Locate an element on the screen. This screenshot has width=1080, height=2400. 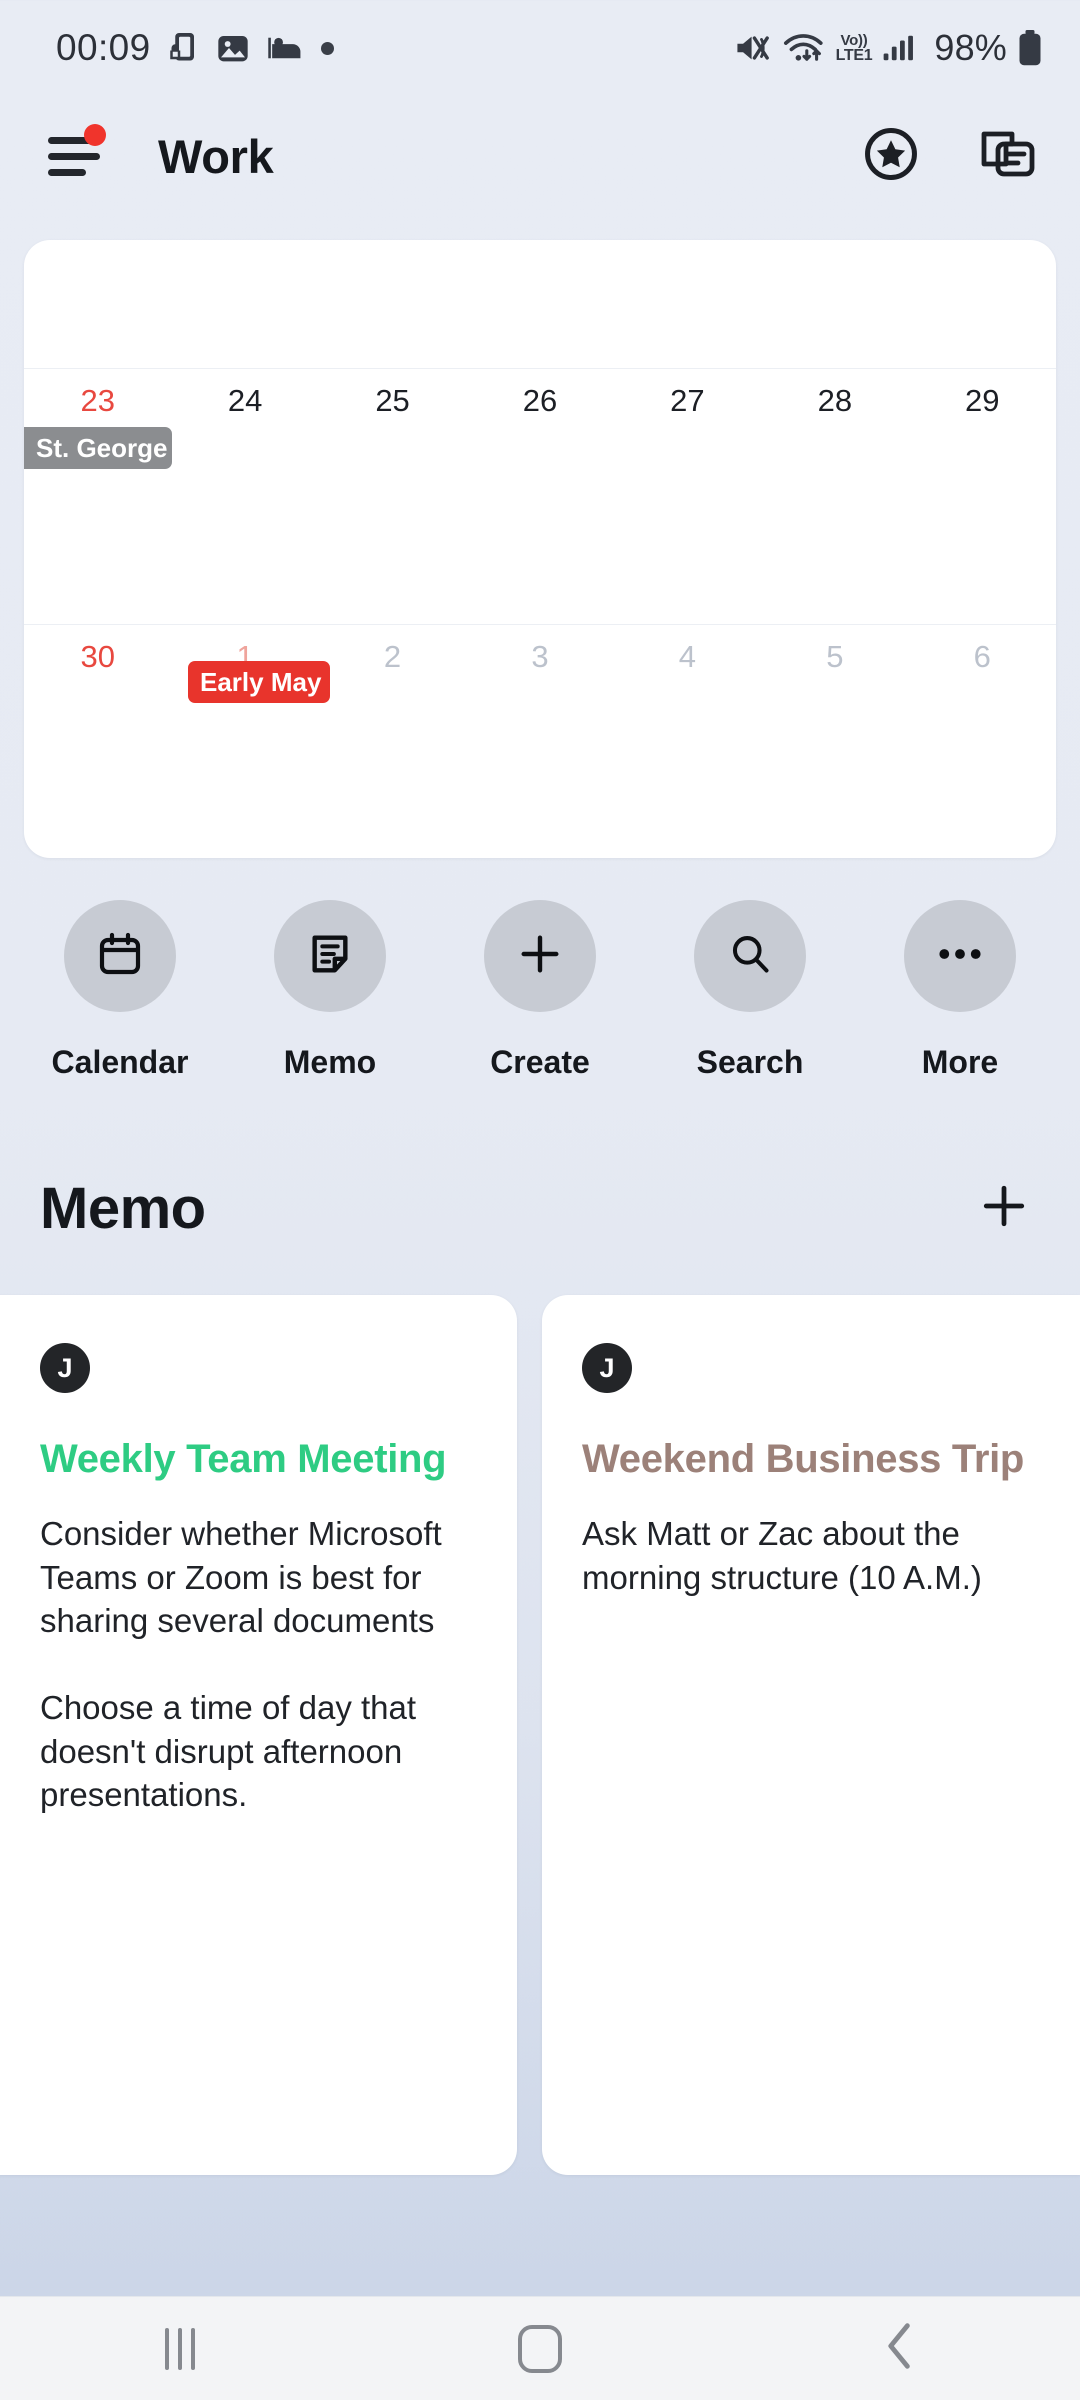
volte-indicator: Vo)) LTE1 is located at coordinates (854, 48).